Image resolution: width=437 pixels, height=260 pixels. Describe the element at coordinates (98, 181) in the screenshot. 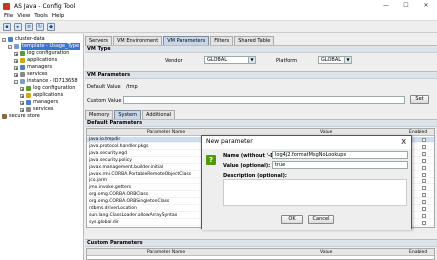

I see `parameter-name-cell: jco.jarm` at that location.